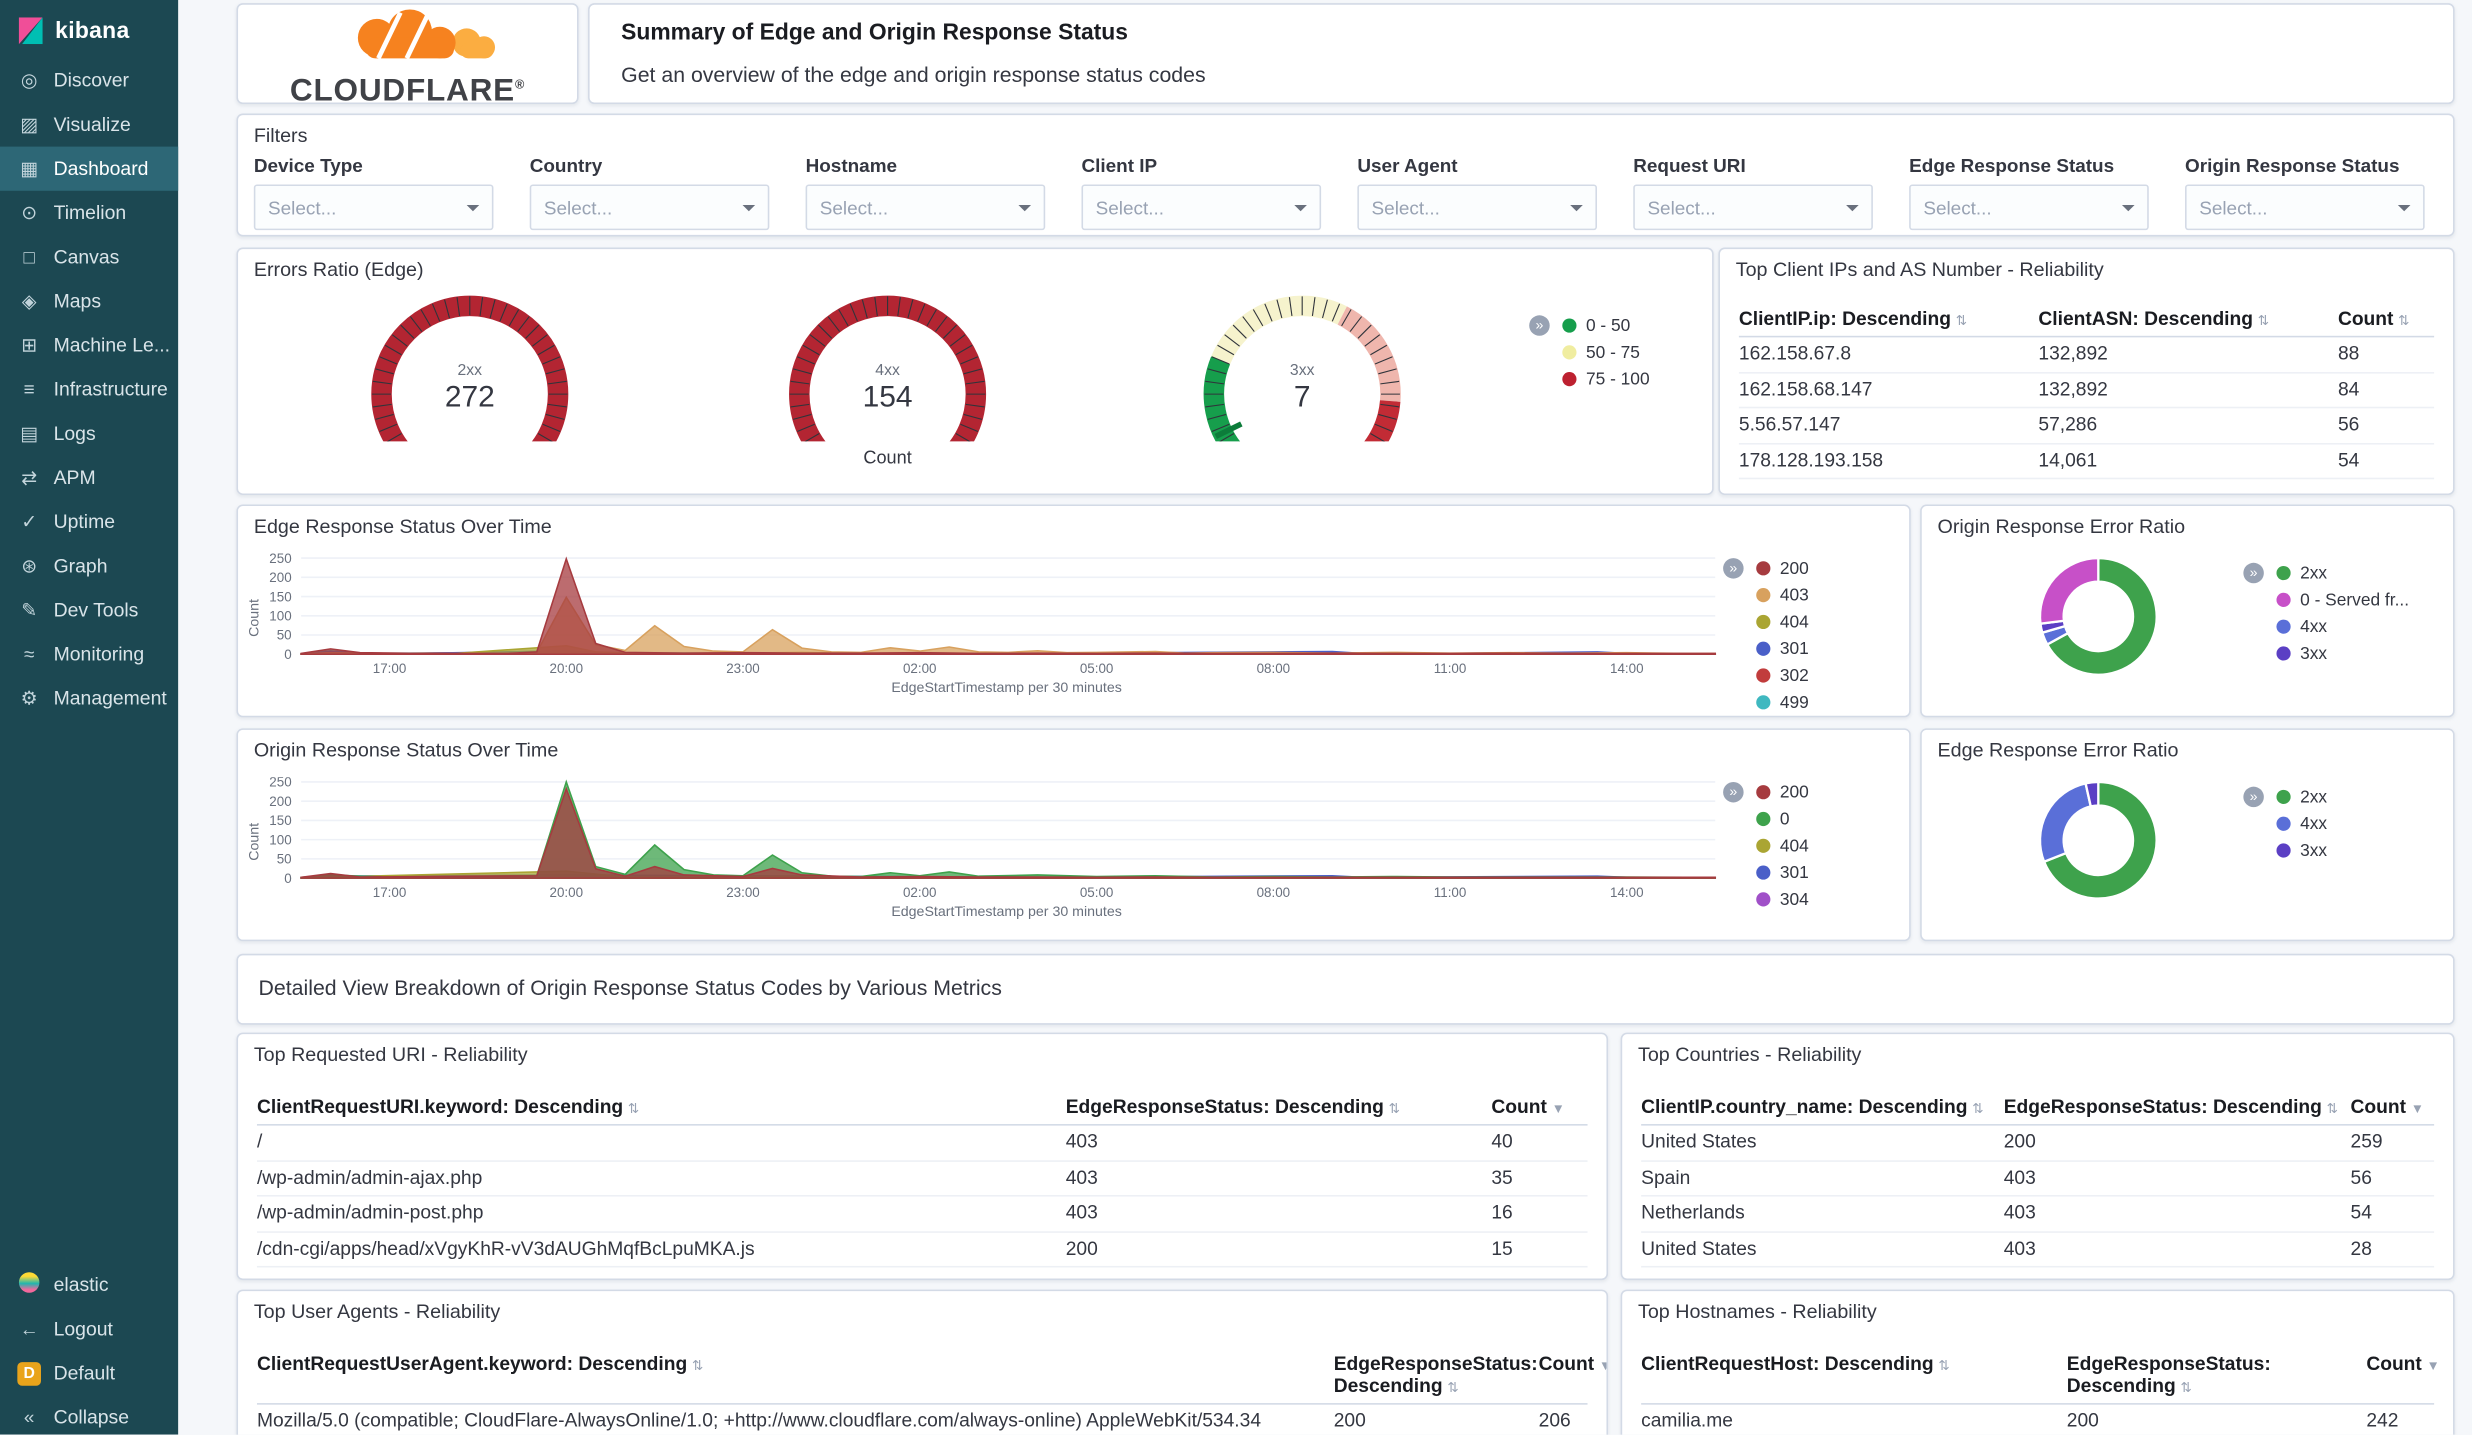 This screenshot has width=2472, height=1435. What do you see at coordinates (2386, 319) in the screenshot?
I see `column-header: Count ⇅` at bounding box center [2386, 319].